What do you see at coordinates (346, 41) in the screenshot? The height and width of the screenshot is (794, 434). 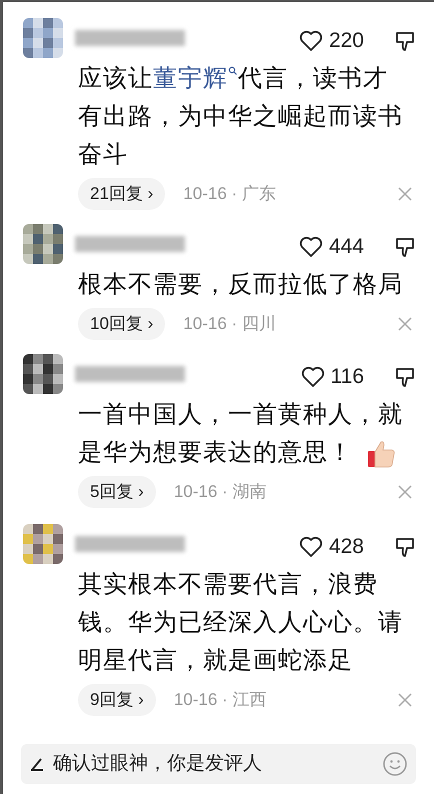 I see `like-count: 220` at bounding box center [346, 41].